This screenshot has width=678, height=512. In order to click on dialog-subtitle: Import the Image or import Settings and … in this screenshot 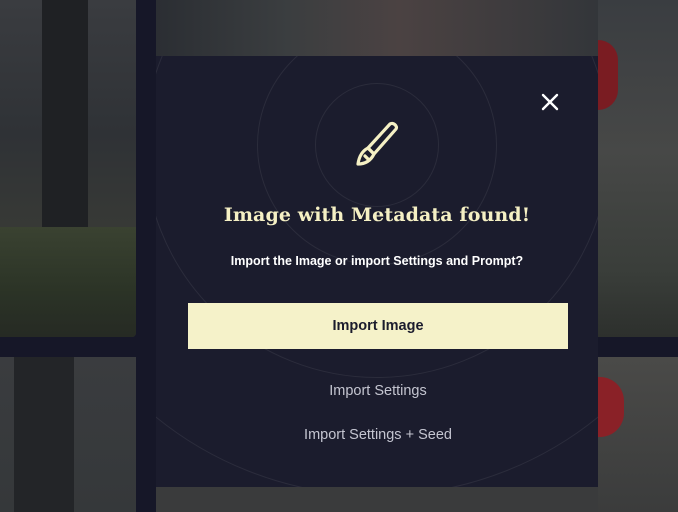, I will do `click(377, 261)`.